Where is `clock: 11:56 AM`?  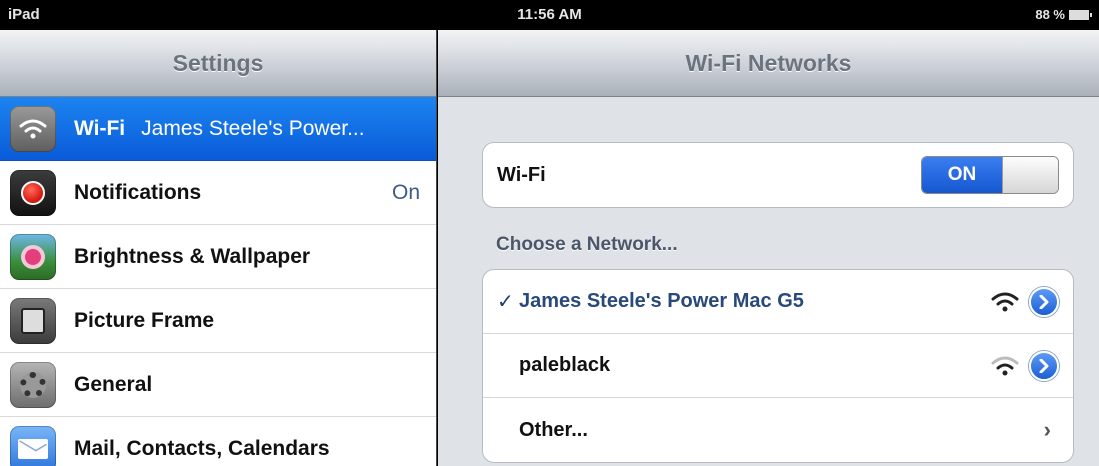 clock: 11:56 AM is located at coordinates (549, 14).